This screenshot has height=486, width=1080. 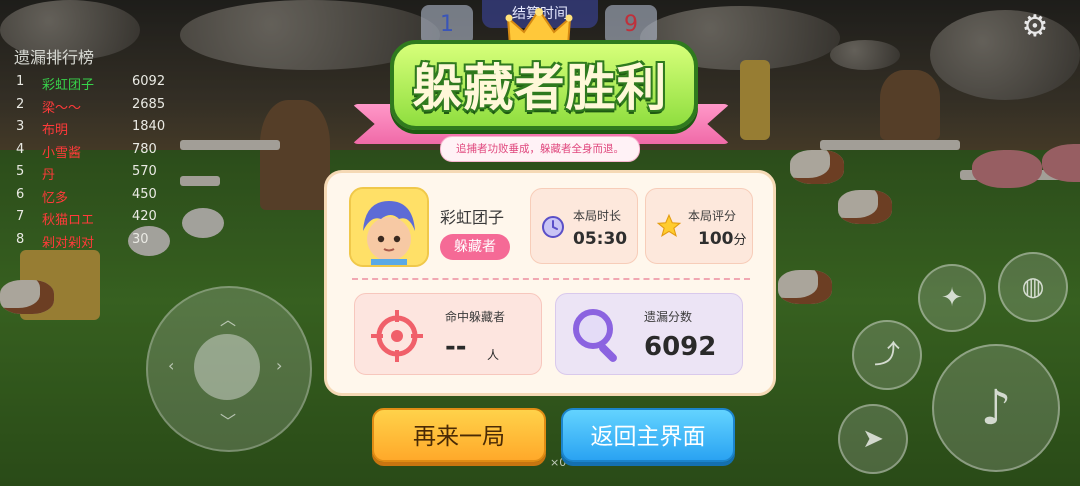 What do you see at coordinates (149, 81) in the screenshot?
I see `leaderboard-score: 6092` at bounding box center [149, 81].